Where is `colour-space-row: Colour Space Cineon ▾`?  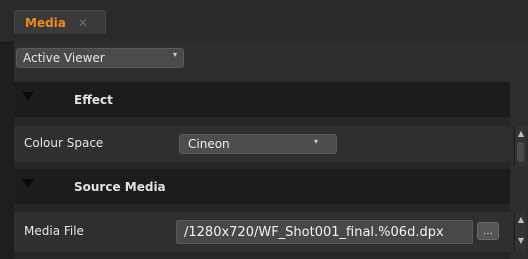 colour-space-row: Colour Space Cineon ▾ is located at coordinates (262, 144).